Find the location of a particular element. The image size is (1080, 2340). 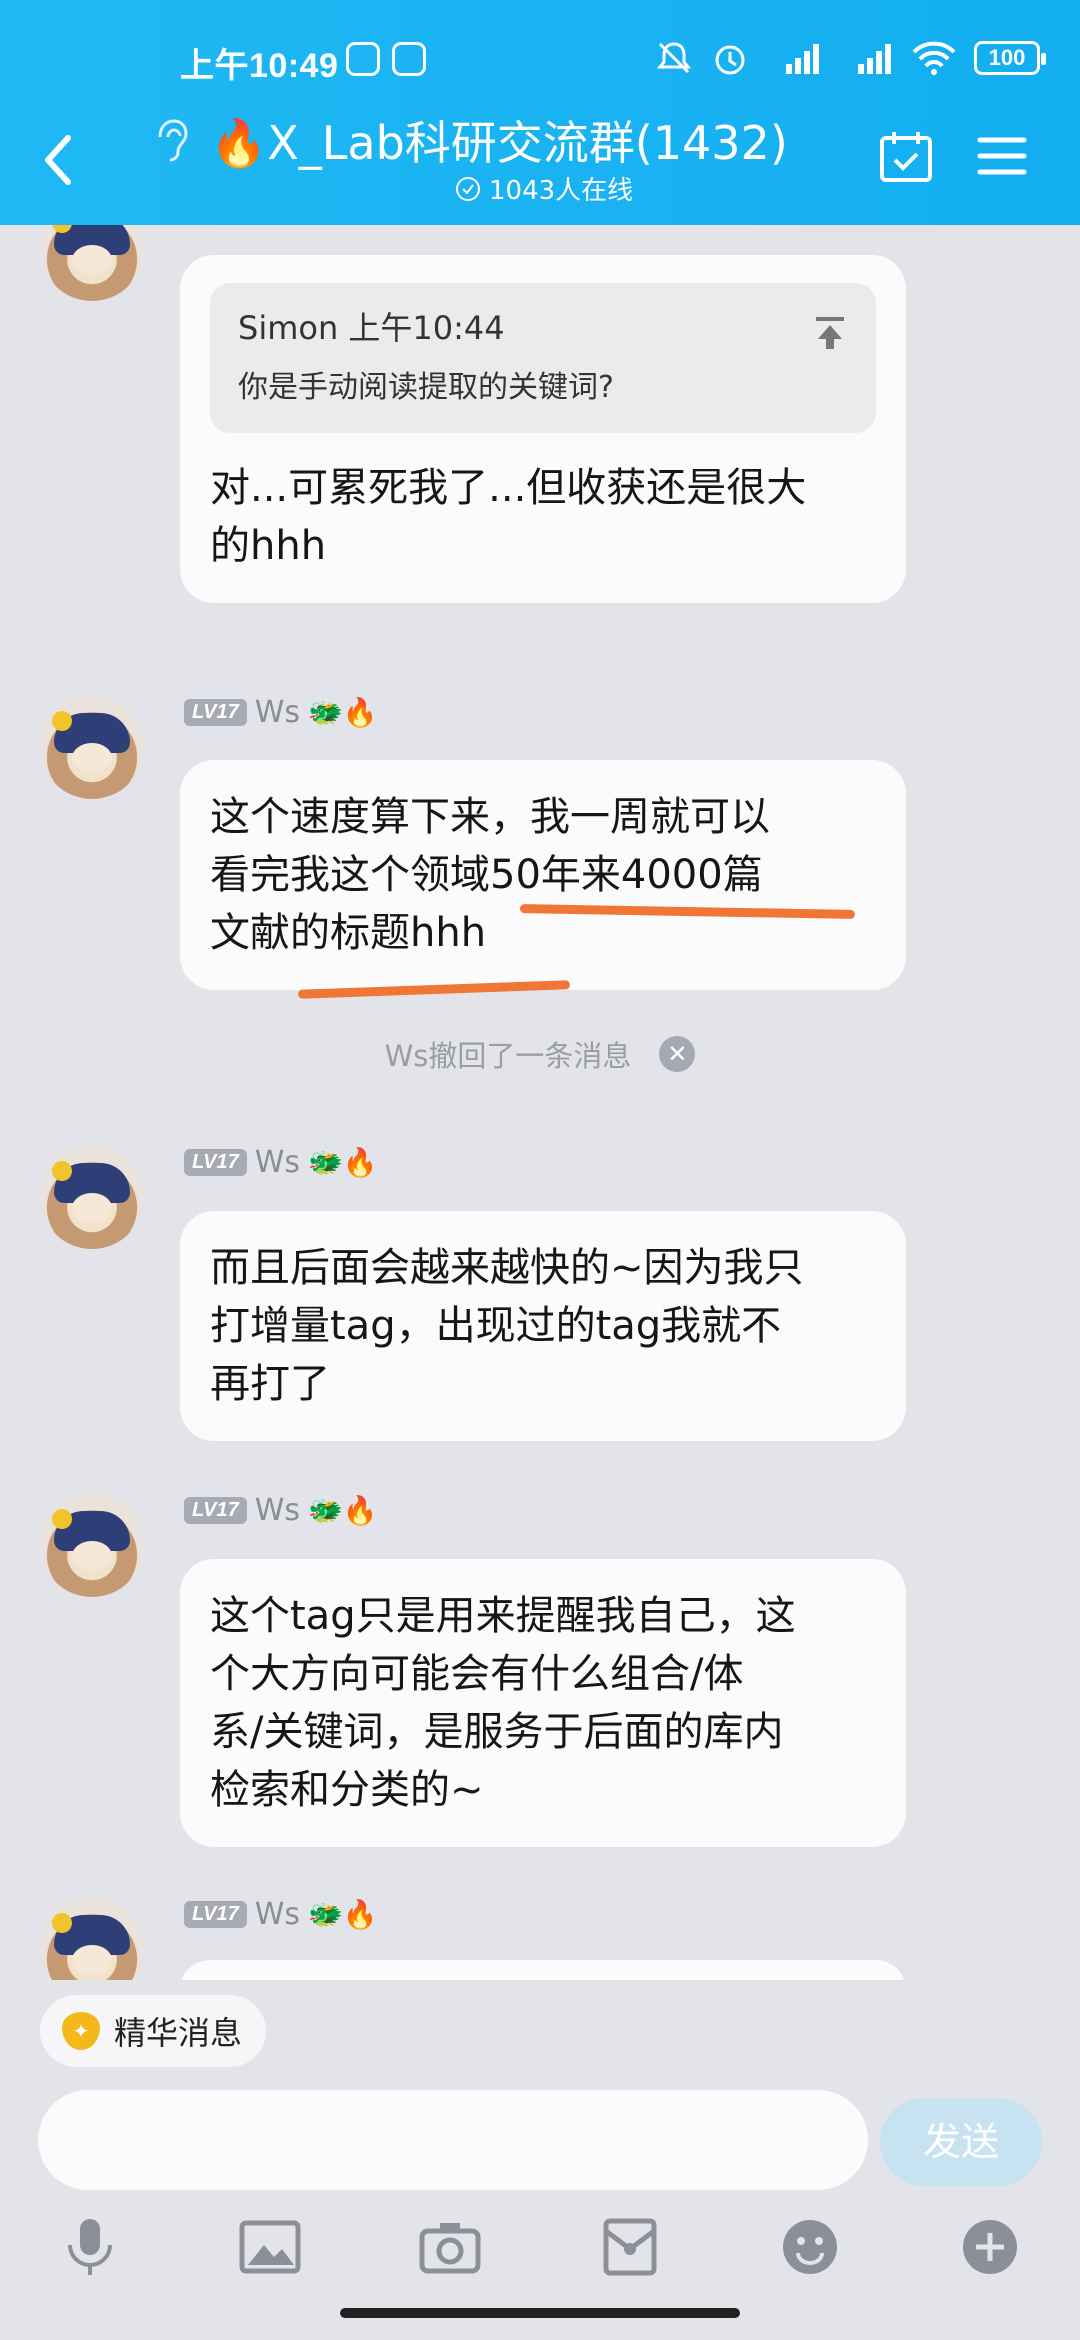

message-line: 对...可累死我了...但收获还是很大 is located at coordinates (508, 488).